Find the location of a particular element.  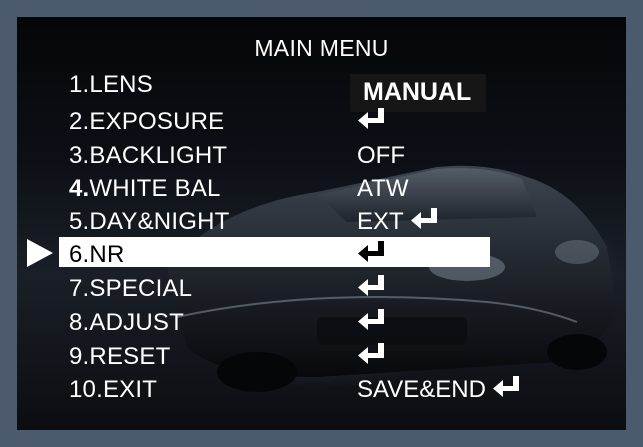

menu-item-name: DAY&NIGHT is located at coordinates (159, 221).